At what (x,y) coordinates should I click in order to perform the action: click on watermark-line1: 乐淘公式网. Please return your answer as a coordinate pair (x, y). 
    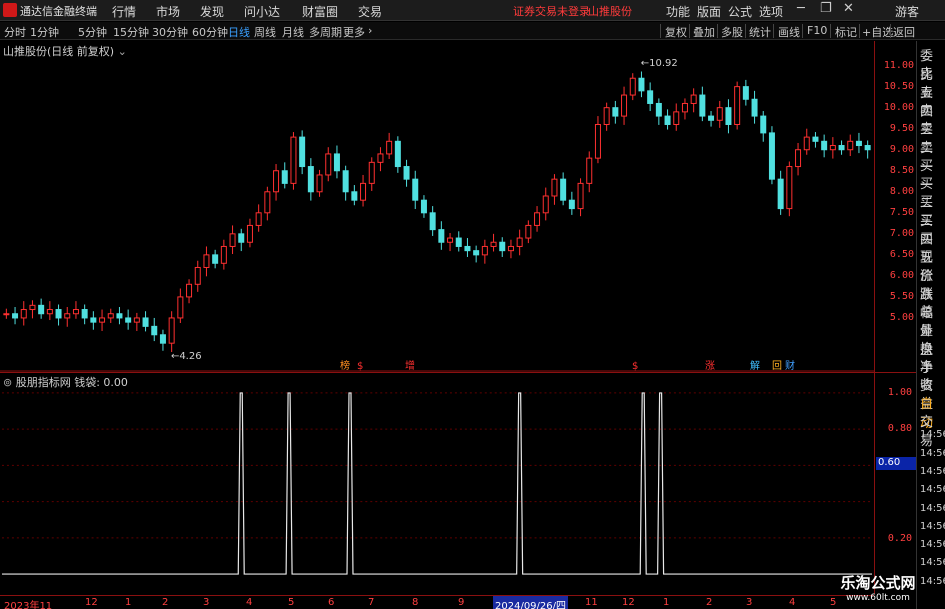
    Looking at the image, I should click on (878, 583).